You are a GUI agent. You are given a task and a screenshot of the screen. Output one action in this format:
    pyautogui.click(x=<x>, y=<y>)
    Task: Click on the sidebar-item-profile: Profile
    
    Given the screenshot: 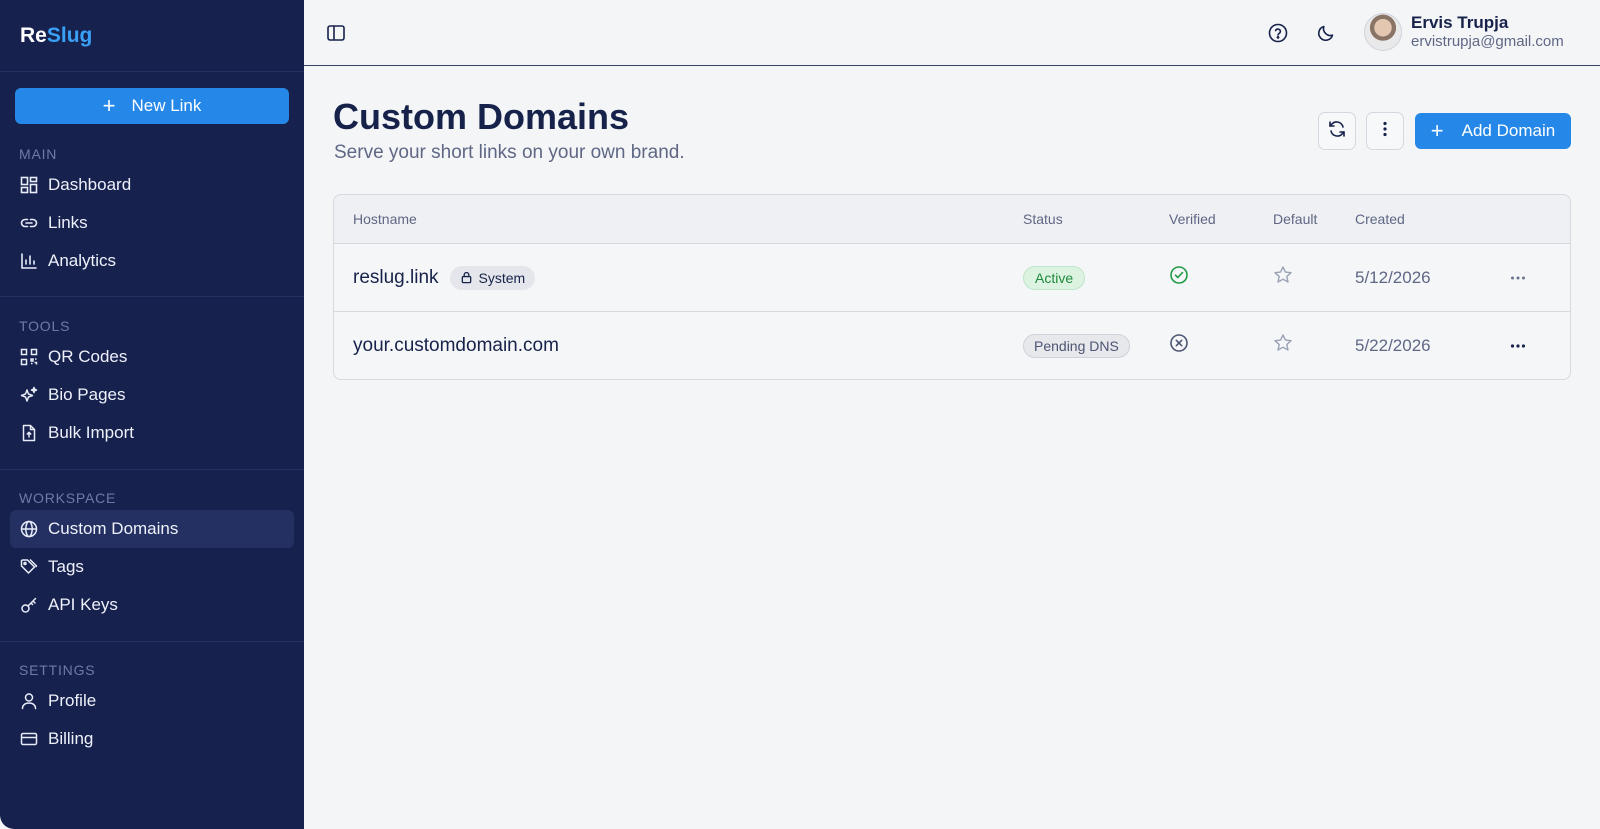 What is the action you would take?
    pyautogui.click(x=152, y=701)
    